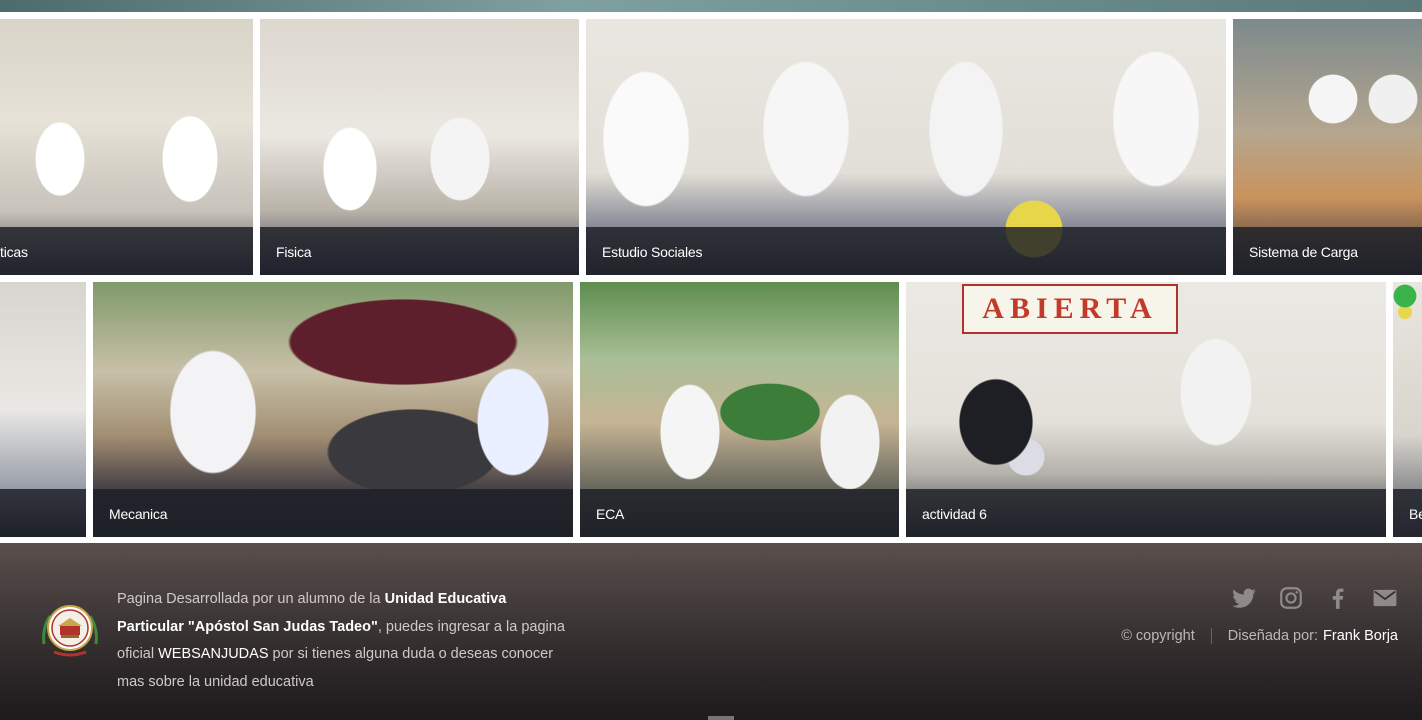 This screenshot has height=720, width=1422. What do you see at coordinates (711, 6) in the screenshot?
I see `header-strip` at bounding box center [711, 6].